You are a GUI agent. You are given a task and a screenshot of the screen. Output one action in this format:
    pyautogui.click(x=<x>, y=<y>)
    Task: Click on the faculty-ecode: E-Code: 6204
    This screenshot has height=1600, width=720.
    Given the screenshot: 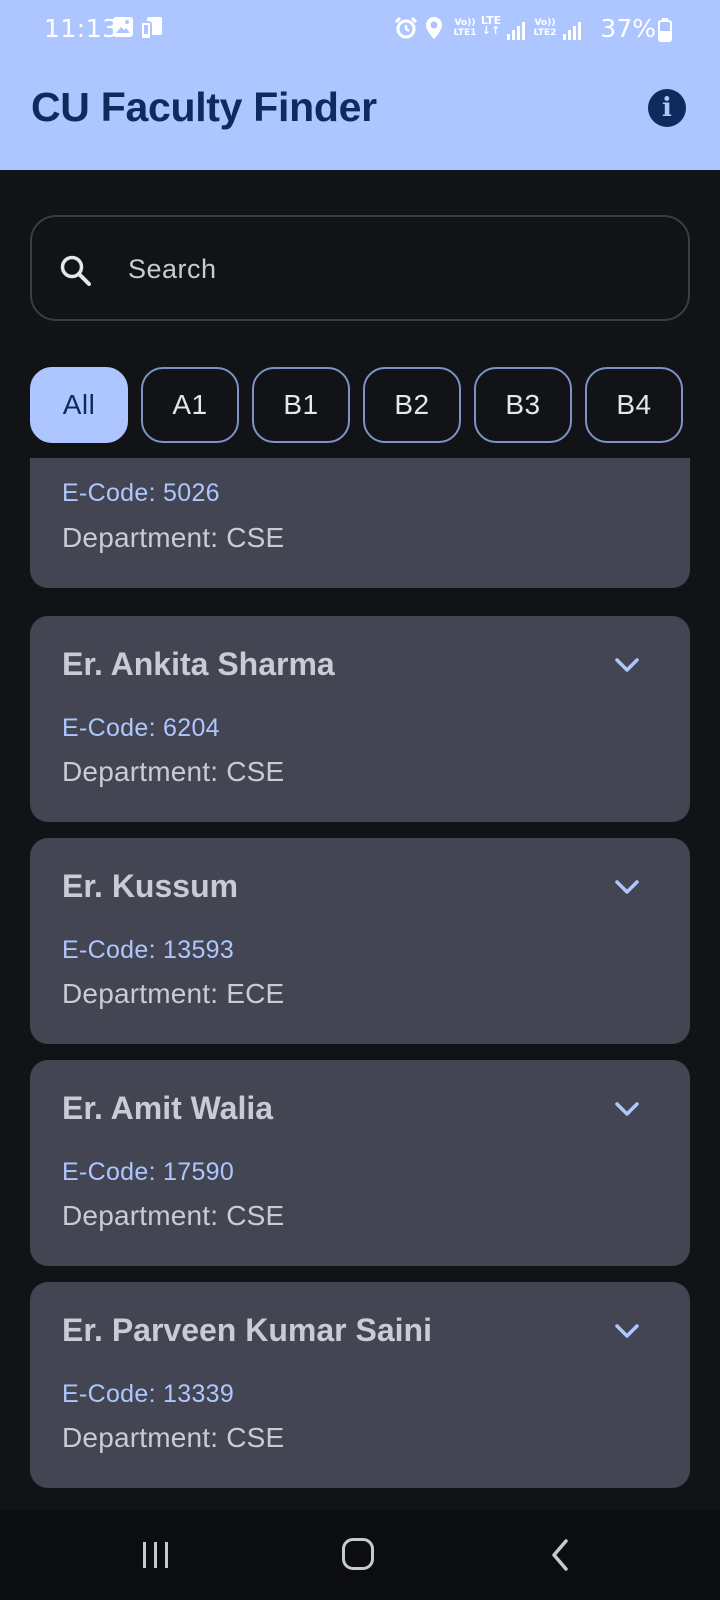 What is the action you would take?
    pyautogui.click(x=141, y=728)
    